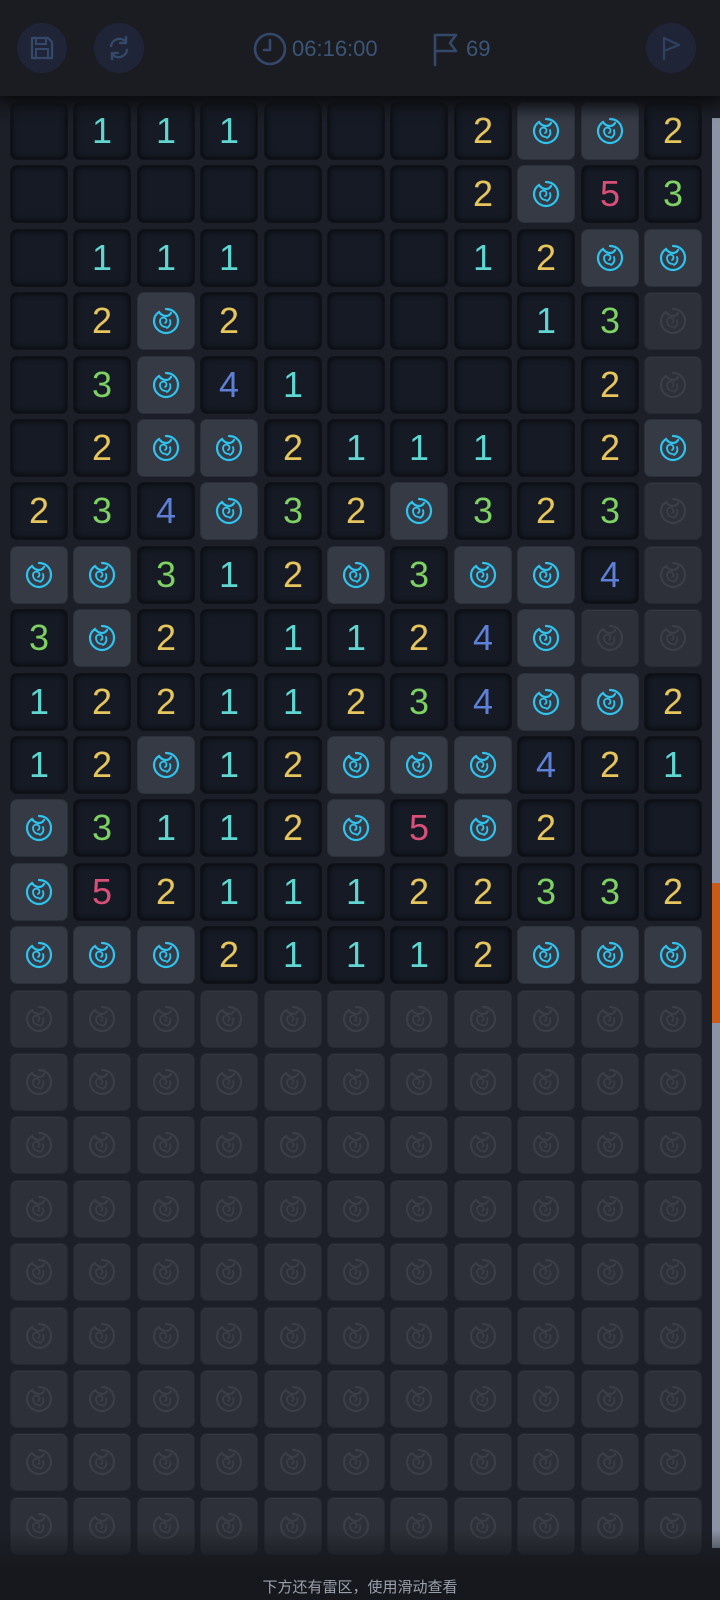 The width and height of the screenshot is (720, 1600). Describe the element at coordinates (716, 833) in the screenshot. I see `scrollbar-track` at that location.